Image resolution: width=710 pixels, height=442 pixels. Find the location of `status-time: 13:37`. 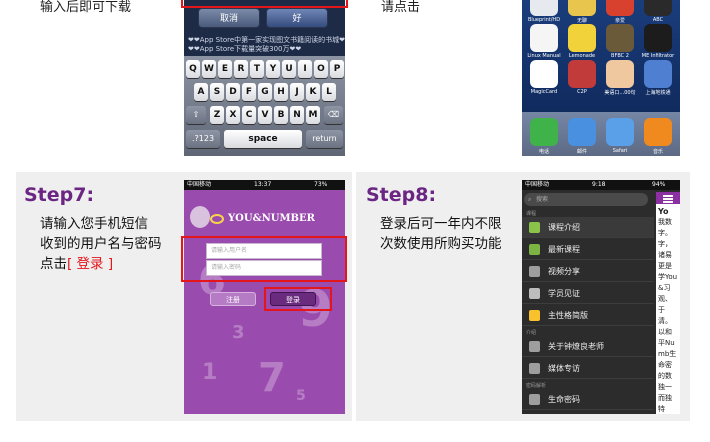

status-time: 13:37 is located at coordinates (263, 184).